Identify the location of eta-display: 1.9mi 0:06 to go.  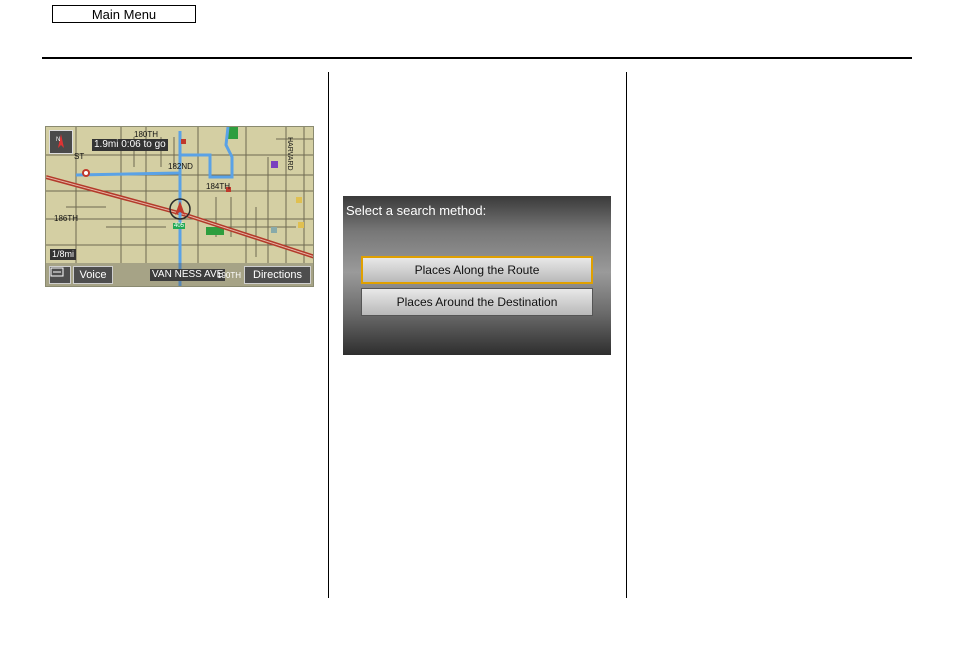
(130, 145).